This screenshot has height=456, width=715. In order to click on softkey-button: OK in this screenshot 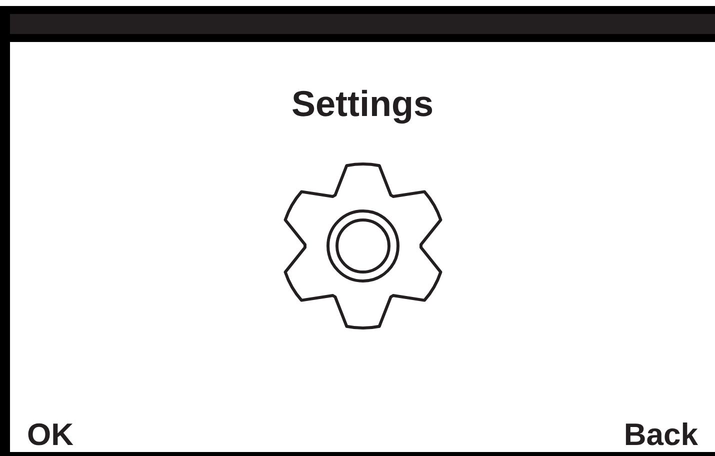, I will do `click(50, 434)`.